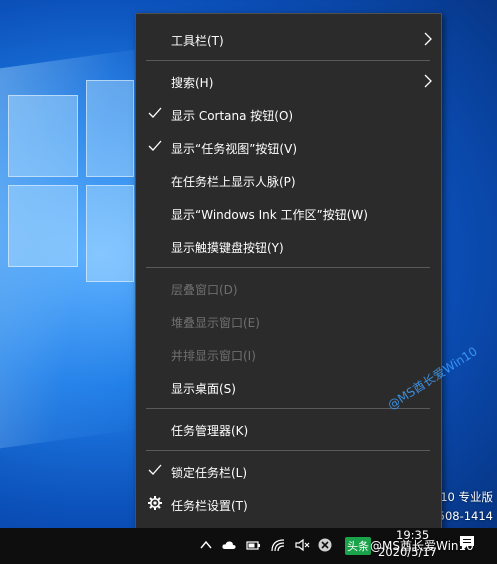 Image resolution: width=497 pixels, height=564 pixels. Describe the element at coordinates (466, 497) in the screenshot. I see `desktop-edition-watermark: 10 专业版` at that location.